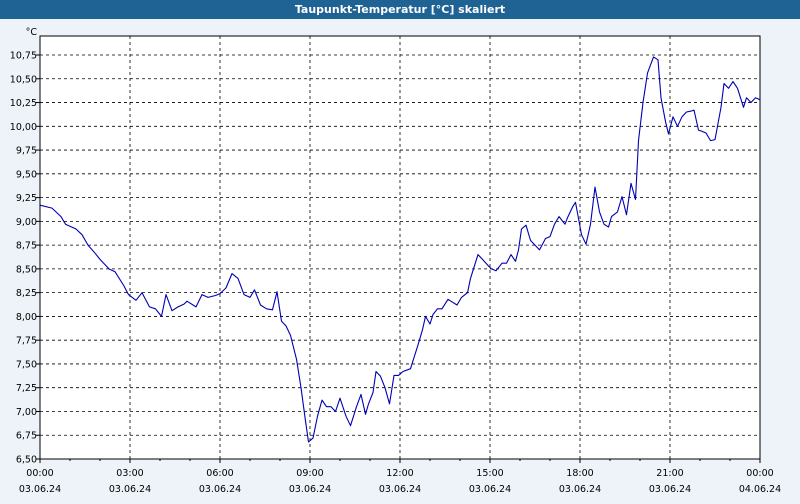  I want to click on y-tick-label: 8,25, so click(26, 293).